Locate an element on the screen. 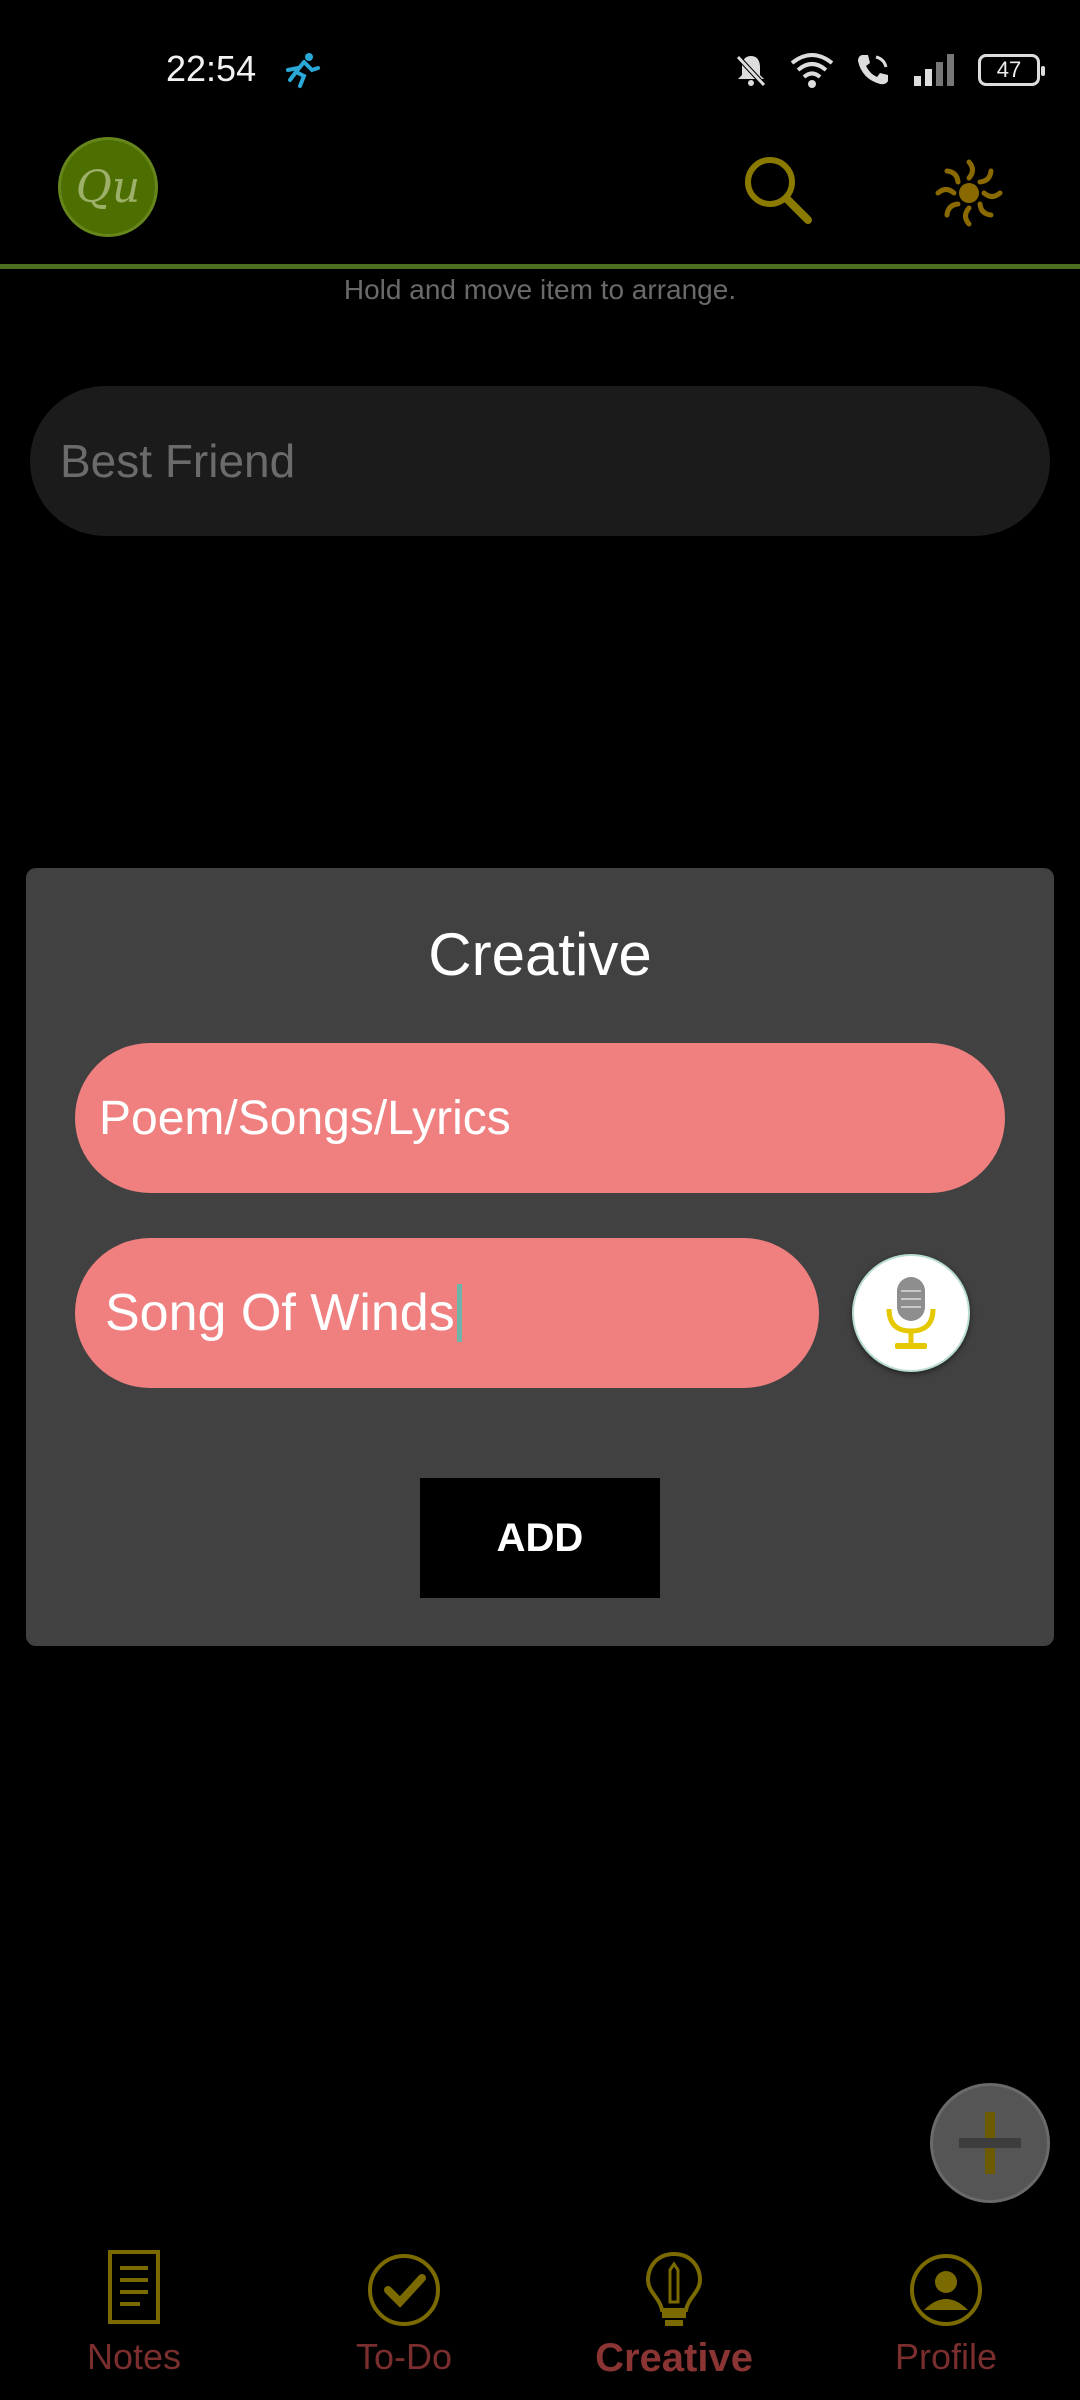  notes-icon is located at coordinates (134, 2287).